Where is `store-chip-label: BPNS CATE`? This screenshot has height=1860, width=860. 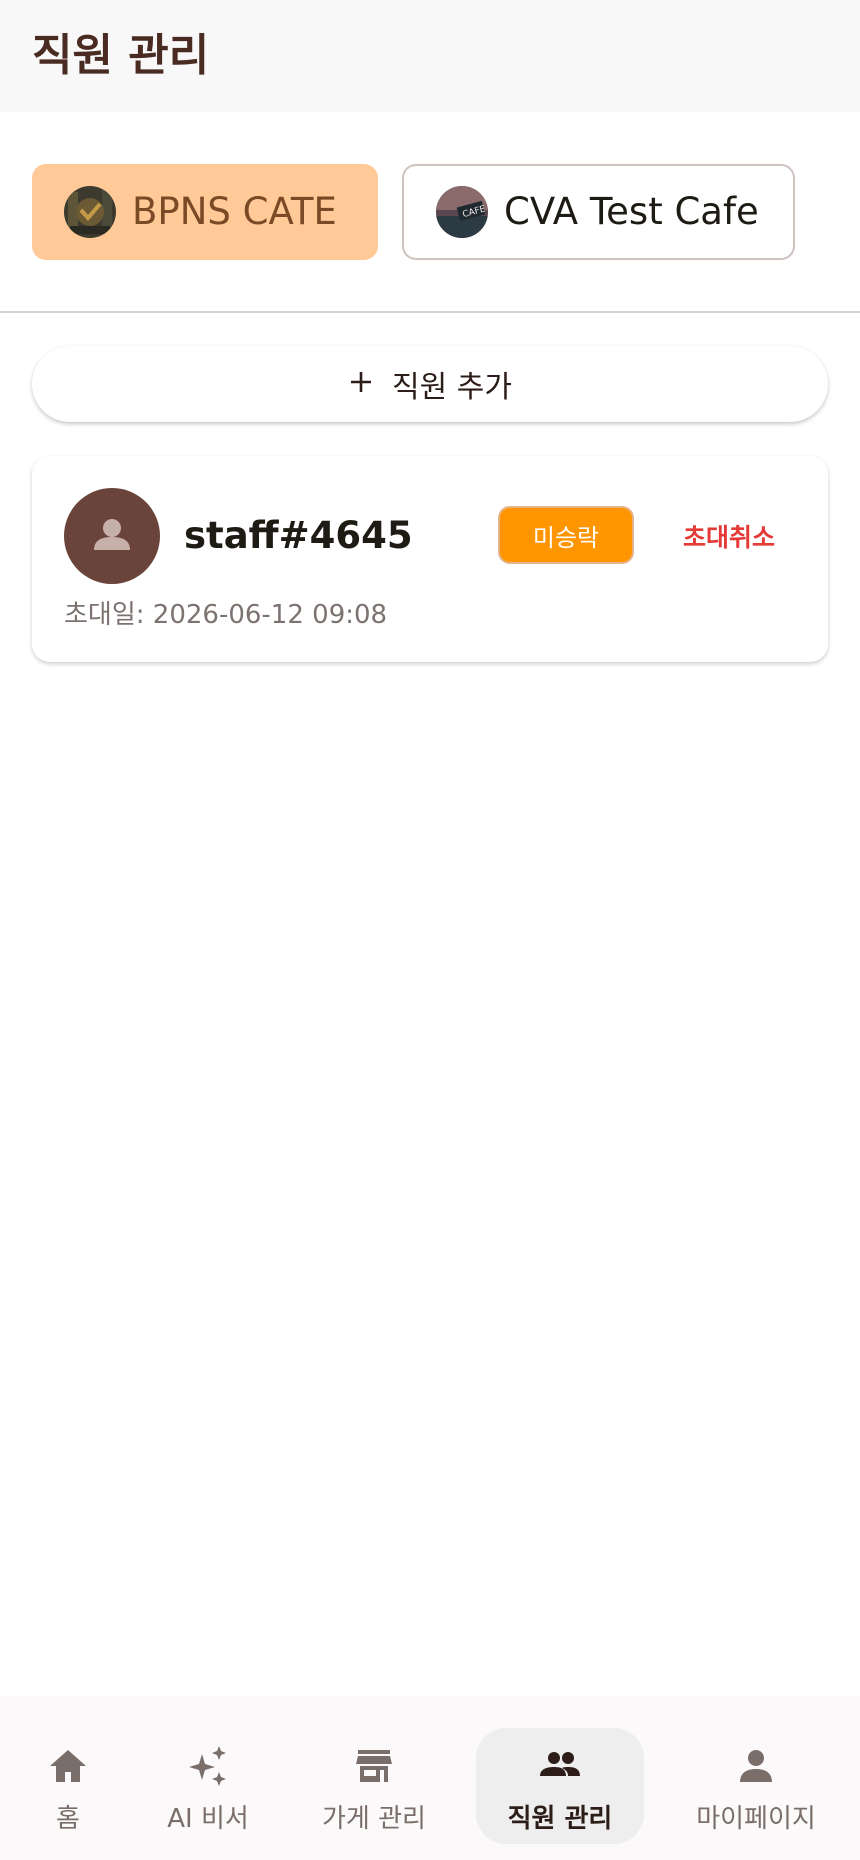 store-chip-label: BPNS CATE is located at coordinates (234, 211).